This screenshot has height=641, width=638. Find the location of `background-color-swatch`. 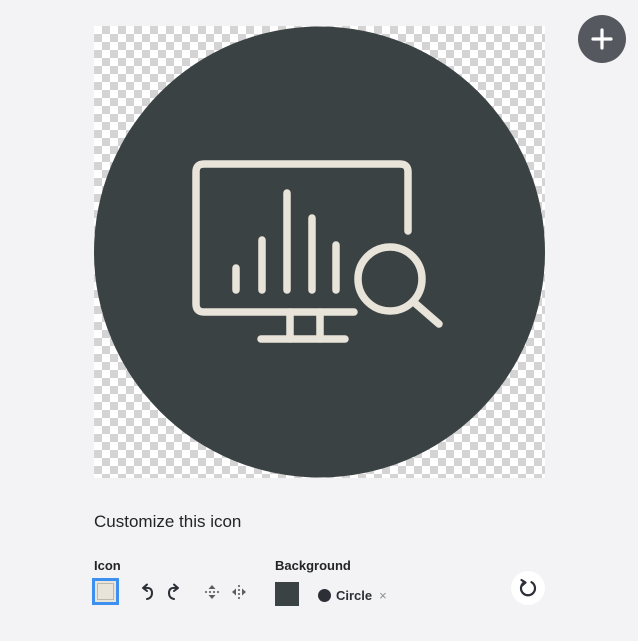

background-color-swatch is located at coordinates (287, 594).